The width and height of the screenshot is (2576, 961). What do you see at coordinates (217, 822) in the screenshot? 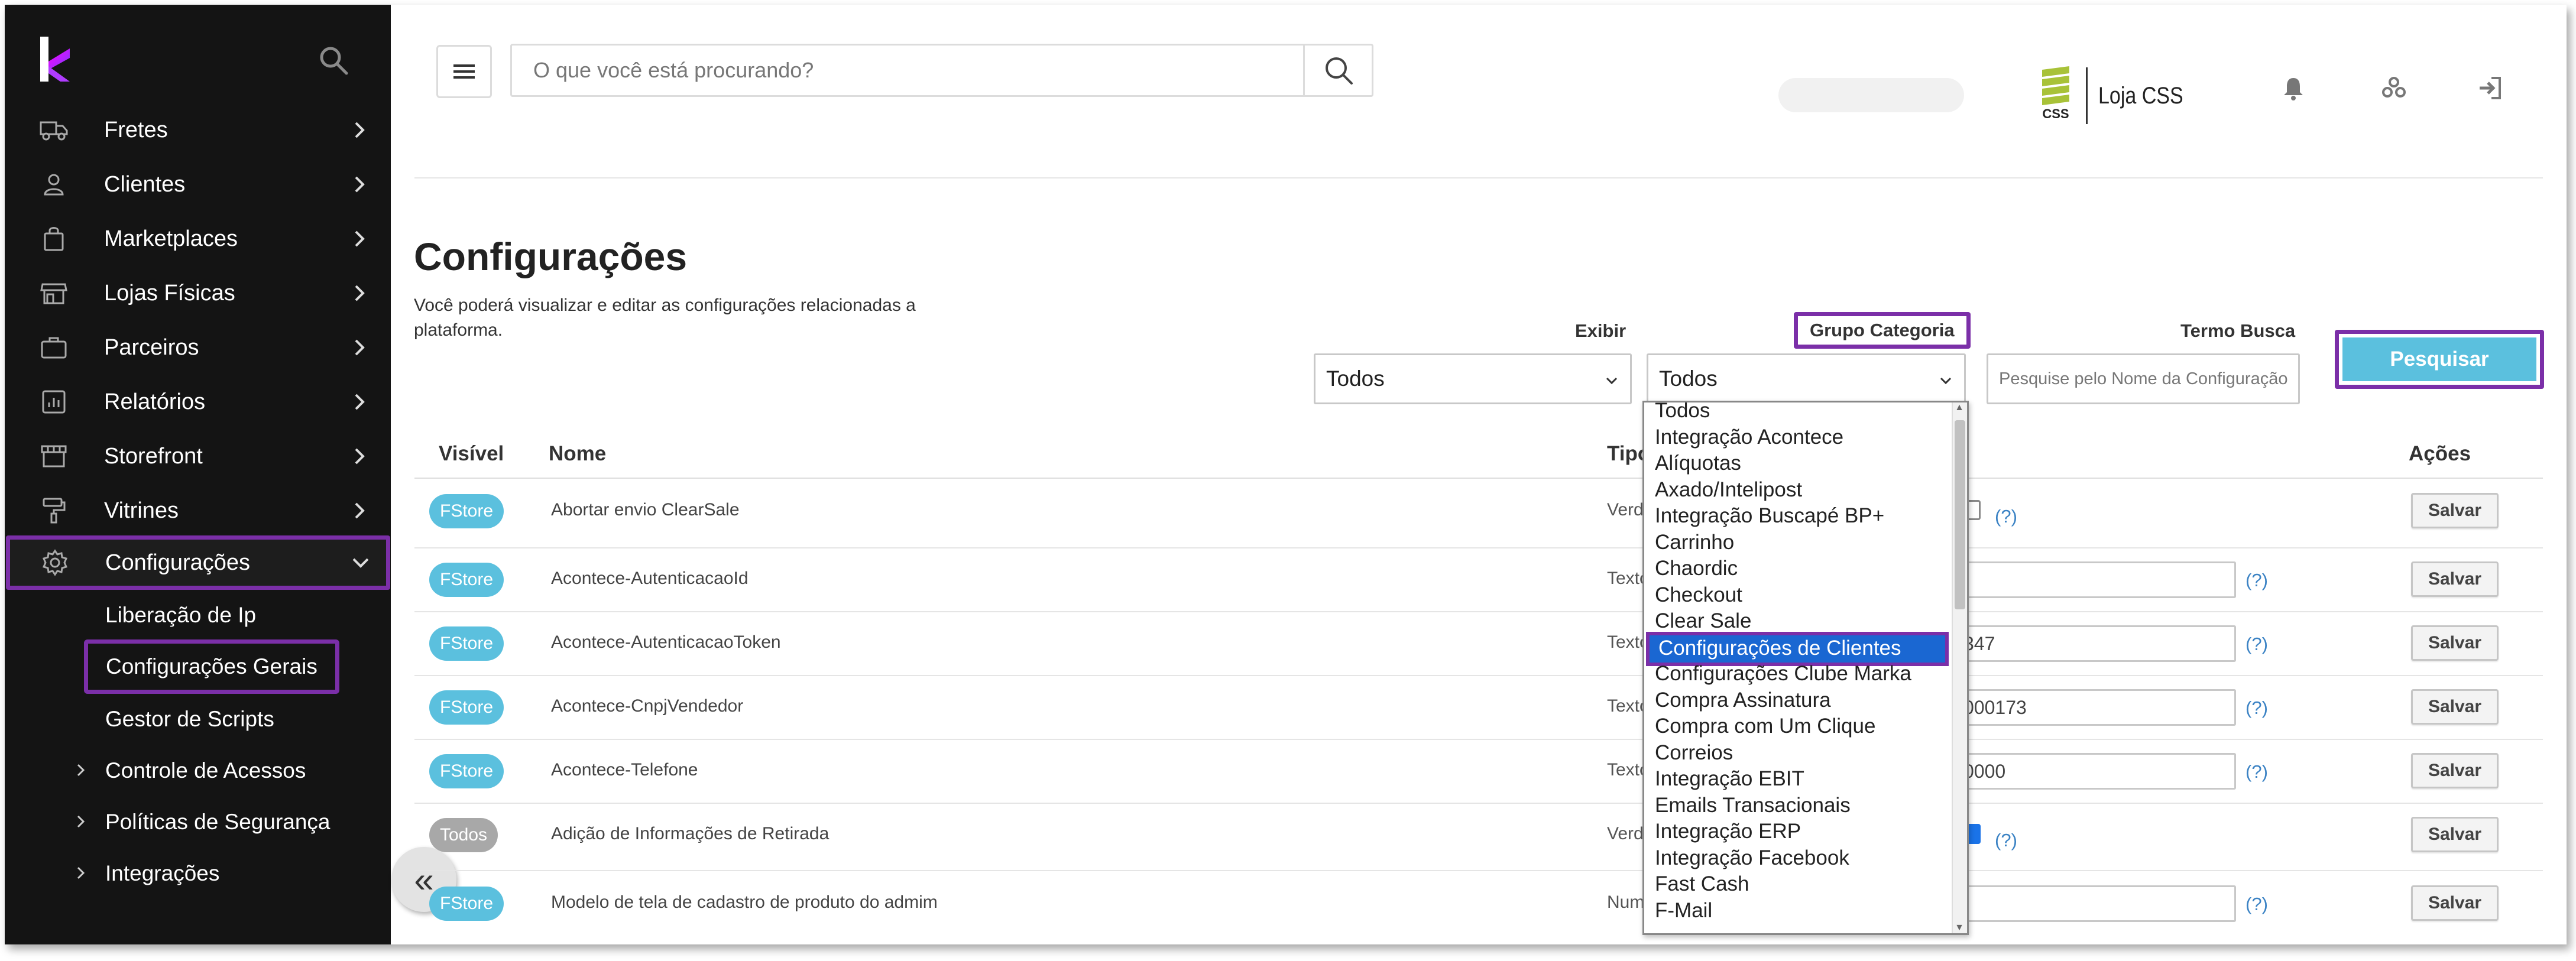
I see `subitem-politicas-seguranca: Políticas de Segurança` at bounding box center [217, 822].